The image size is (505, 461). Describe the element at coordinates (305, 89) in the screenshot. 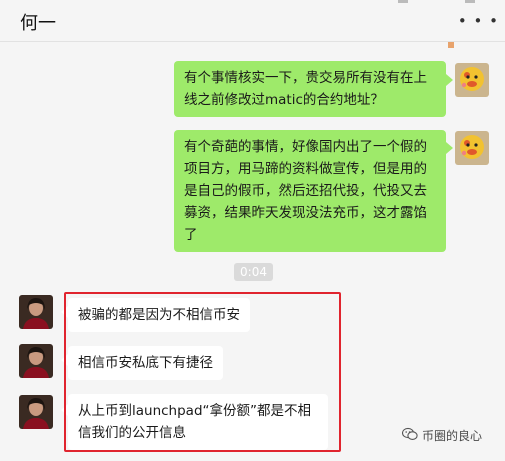

I see `message-text: 有个事情核实一下，贵交易所有没有在上线之前修改过matic的合约地址？` at that location.